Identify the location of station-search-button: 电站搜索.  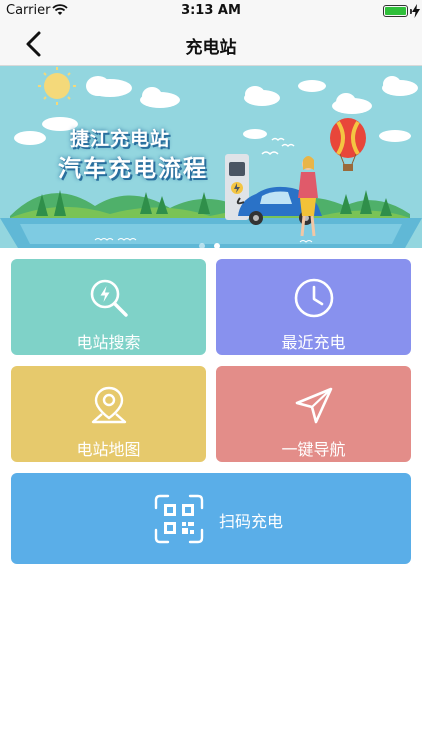
(108, 307).